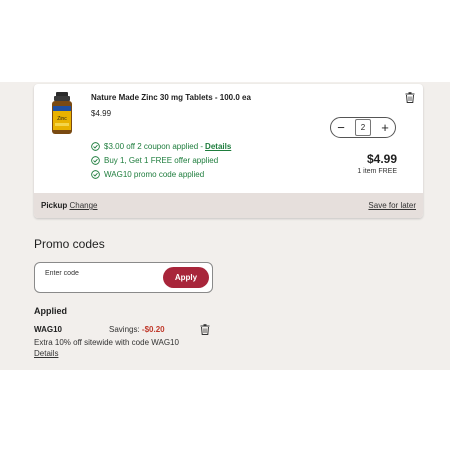 The height and width of the screenshot is (450, 450). Describe the element at coordinates (125, 329) in the screenshot. I see `savings-label: Savings:` at that location.